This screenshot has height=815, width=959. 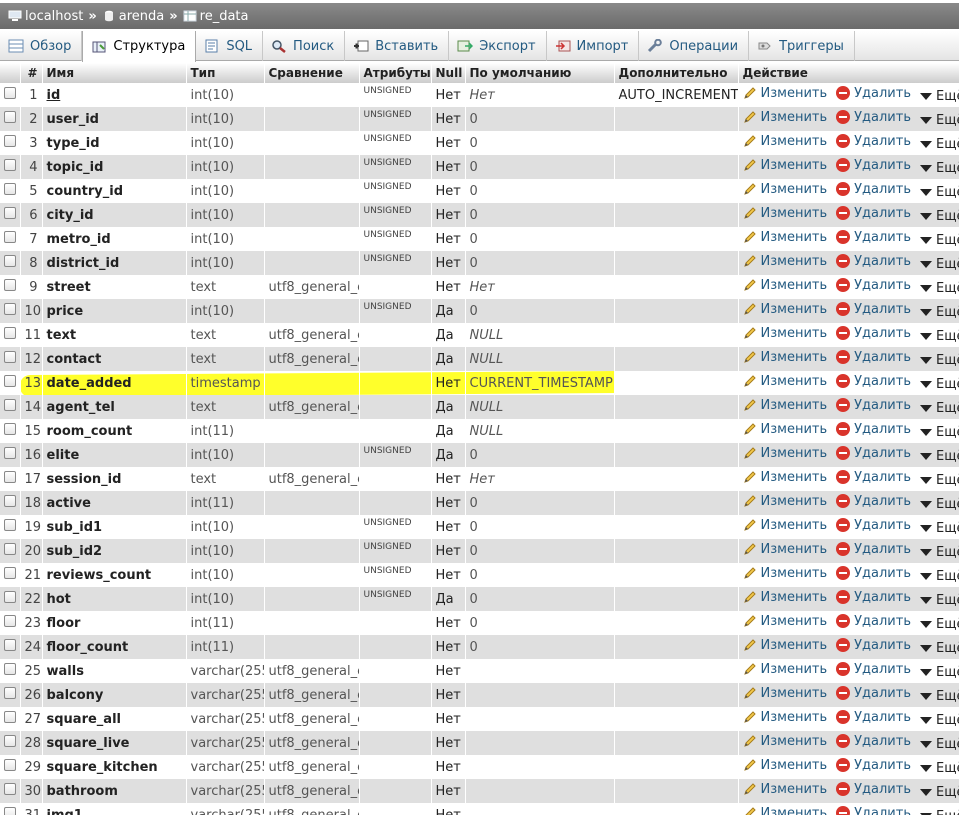 I want to click on tab-triggers: Триггеры, so click(x=802, y=46).